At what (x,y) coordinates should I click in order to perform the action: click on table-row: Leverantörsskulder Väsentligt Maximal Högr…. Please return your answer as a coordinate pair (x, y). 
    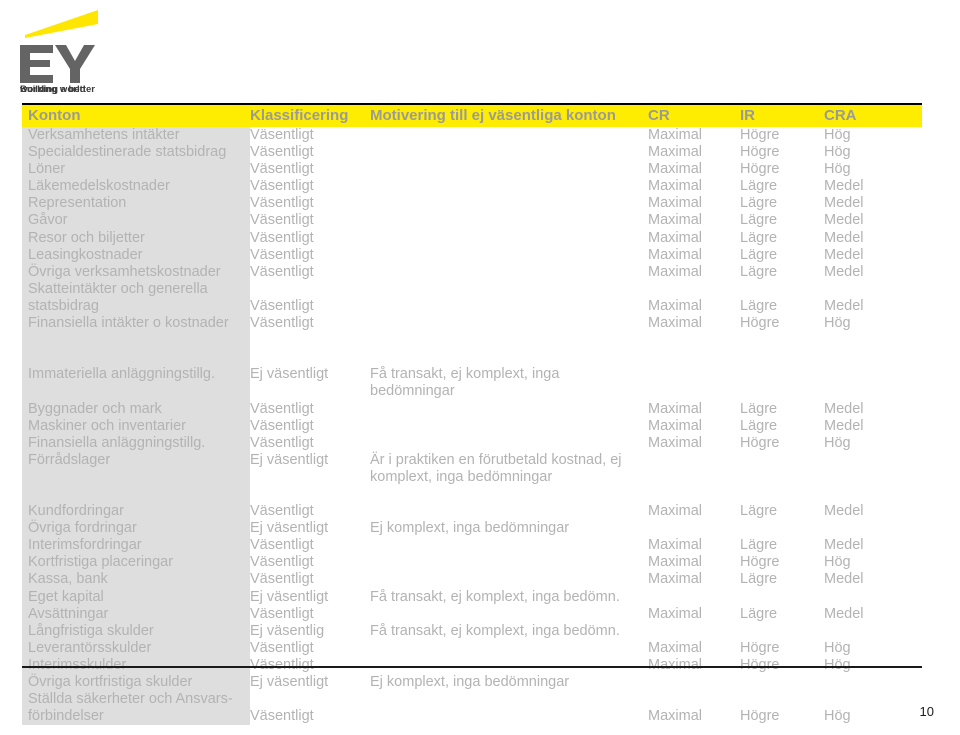
    Looking at the image, I should click on (472, 648).